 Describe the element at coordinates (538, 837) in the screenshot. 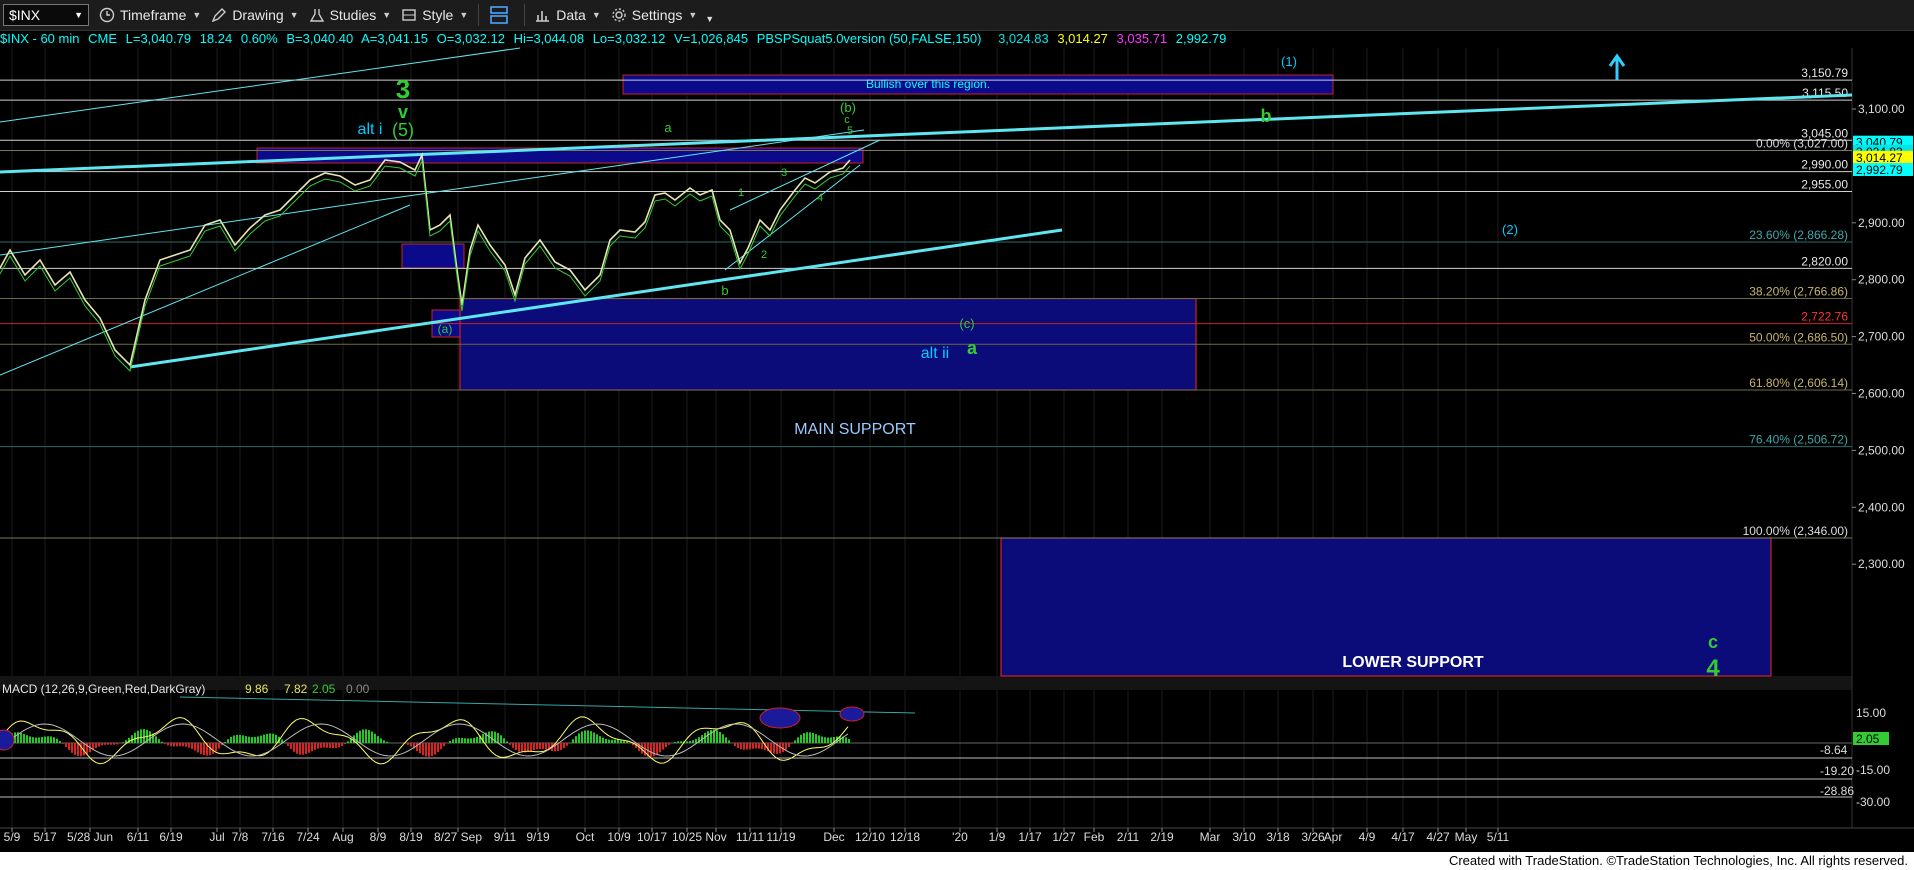

I see `time-tick-label: 9/19` at that location.